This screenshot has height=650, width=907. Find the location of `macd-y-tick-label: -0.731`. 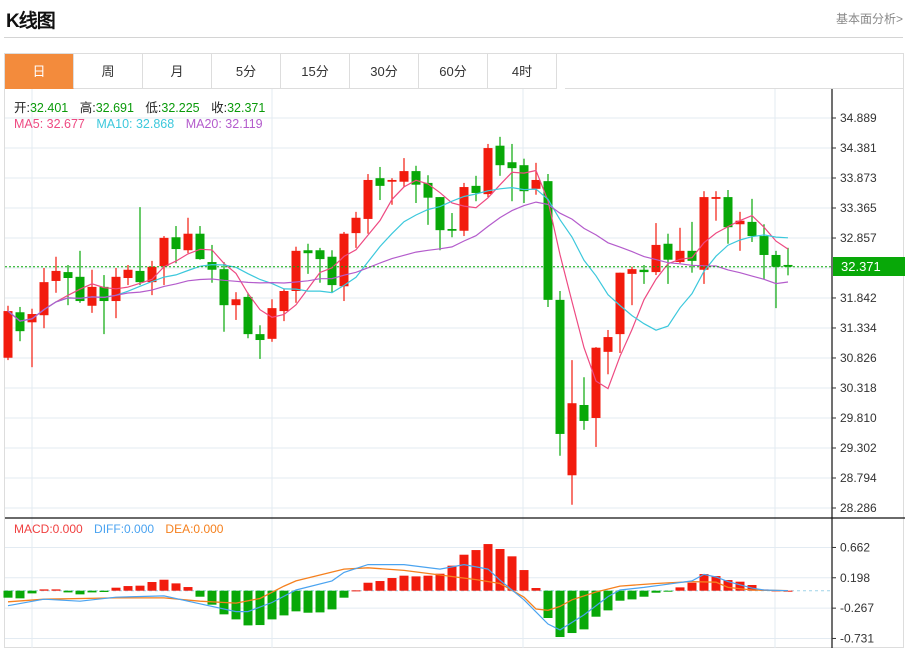

macd-y-tick-label: -0.731 is located at coordinates (857, 638).